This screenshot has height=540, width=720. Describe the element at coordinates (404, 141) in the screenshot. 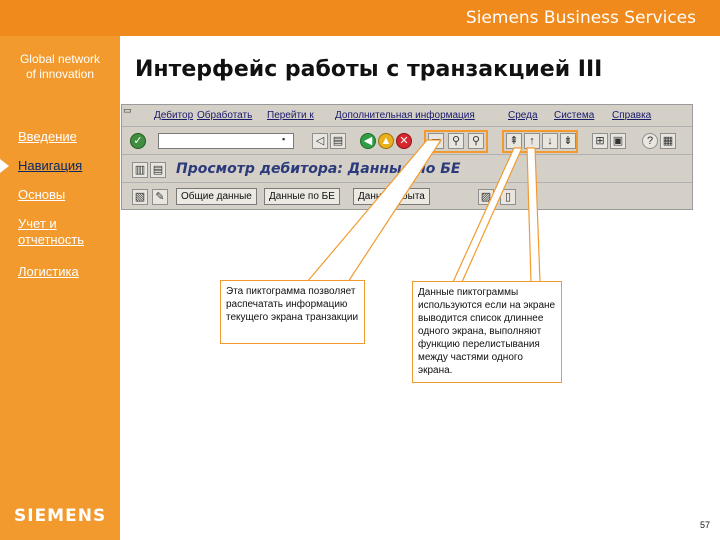

I see `cancel-icon: ✕` at that location.